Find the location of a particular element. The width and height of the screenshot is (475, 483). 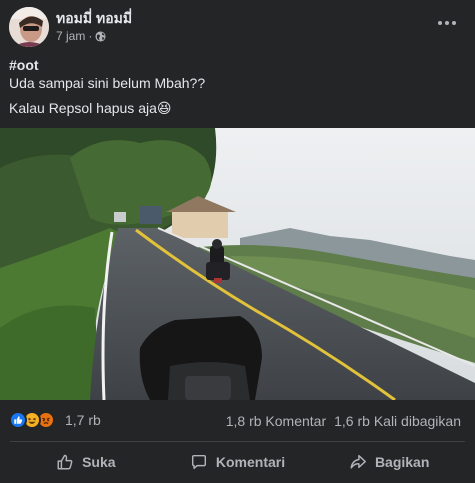

post-meta: 7 jam · is located at coordinates (81, 36).